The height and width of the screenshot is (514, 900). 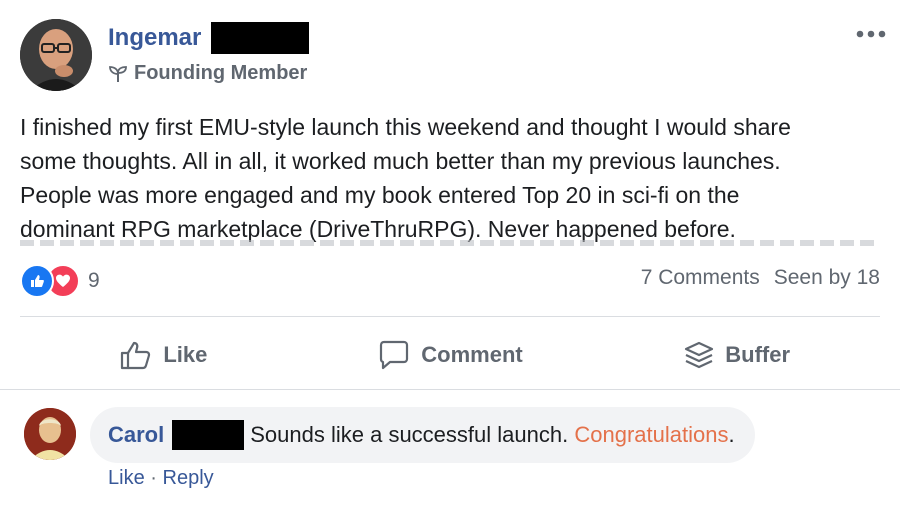 I want to click on post-author-avatar, so click(x=56, y=55).